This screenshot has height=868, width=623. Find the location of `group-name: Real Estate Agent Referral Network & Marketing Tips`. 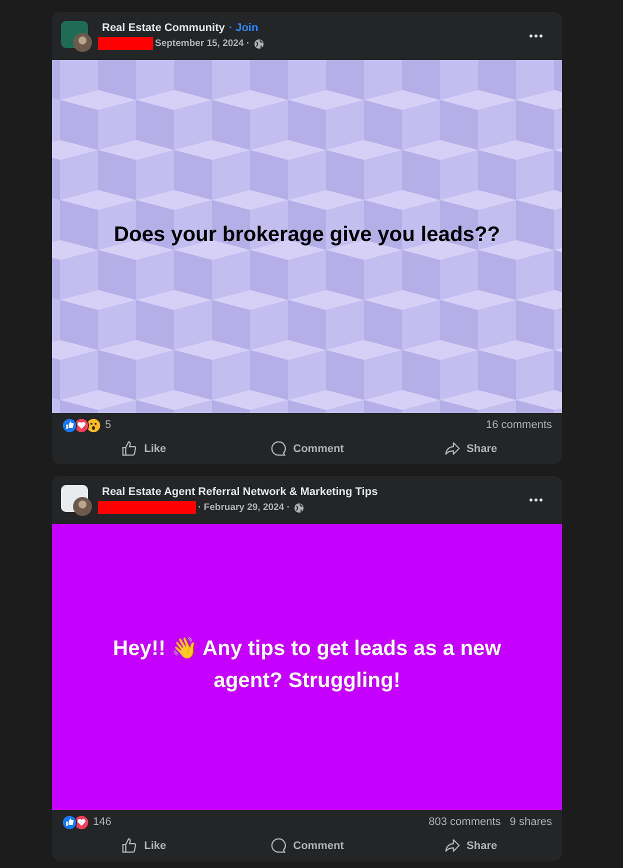

group-name: Real Estate Agent Referral Network & Marketing Tips is located at coordinates (240, 492).